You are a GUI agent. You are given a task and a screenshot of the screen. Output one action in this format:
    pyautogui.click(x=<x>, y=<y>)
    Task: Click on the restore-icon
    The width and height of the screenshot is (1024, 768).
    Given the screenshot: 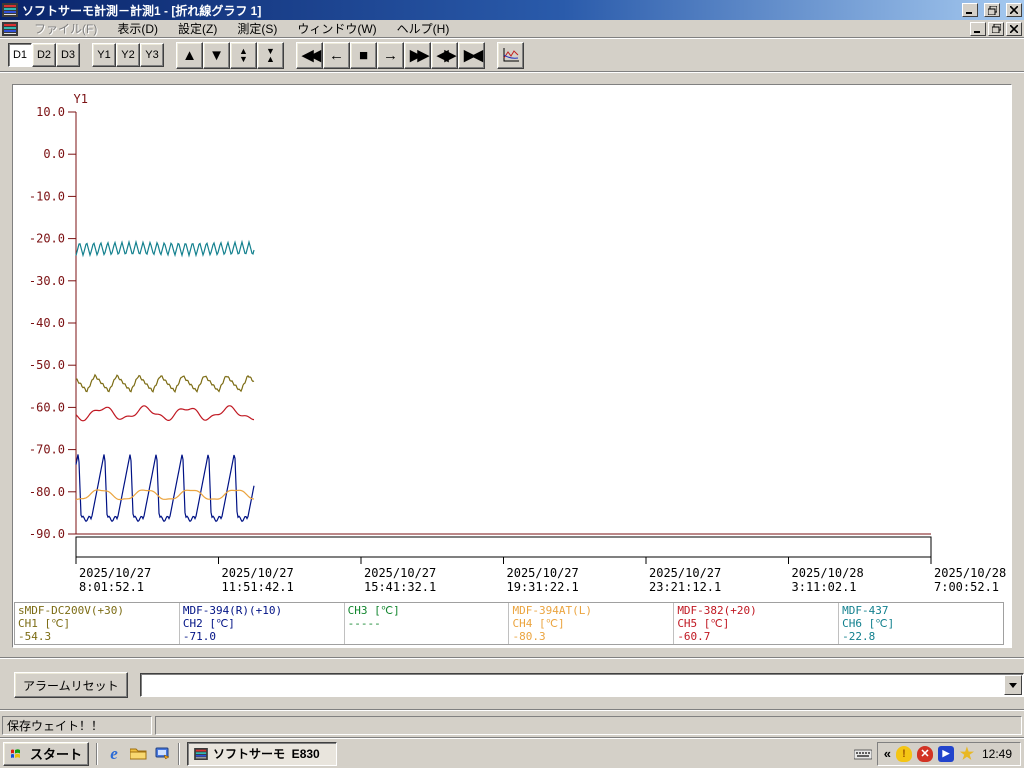 What is the action you would take?
    pyautogui.click(x=996, y=28)
    